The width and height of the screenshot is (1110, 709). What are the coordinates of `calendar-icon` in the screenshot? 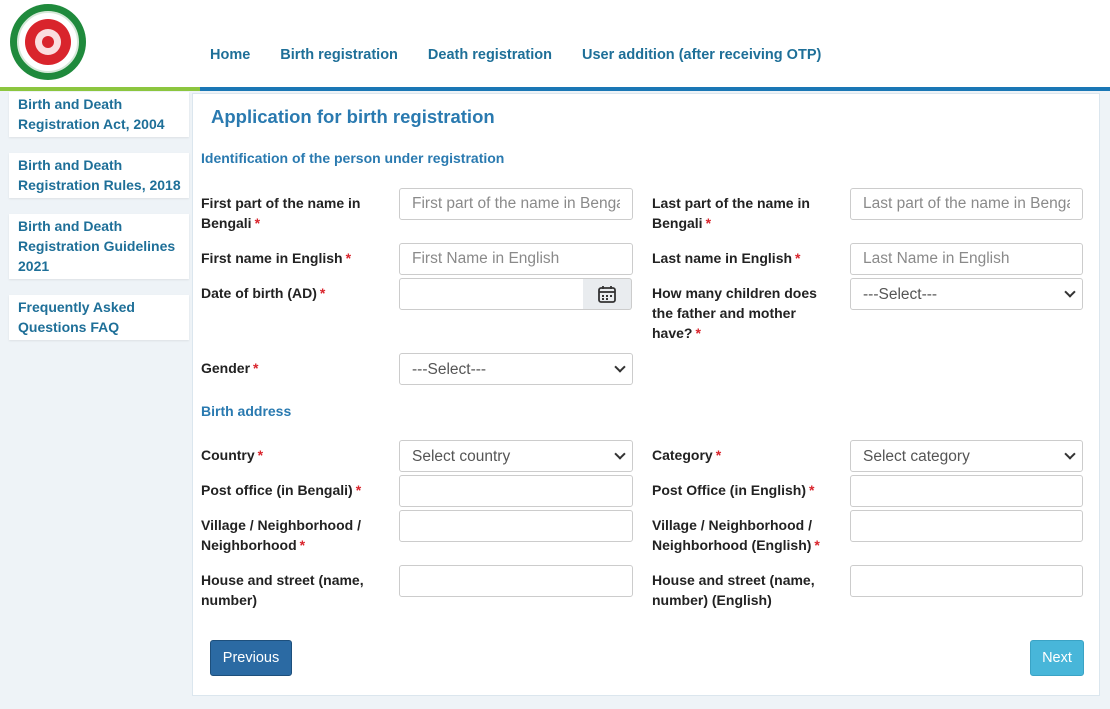 It's located at (607, 294).